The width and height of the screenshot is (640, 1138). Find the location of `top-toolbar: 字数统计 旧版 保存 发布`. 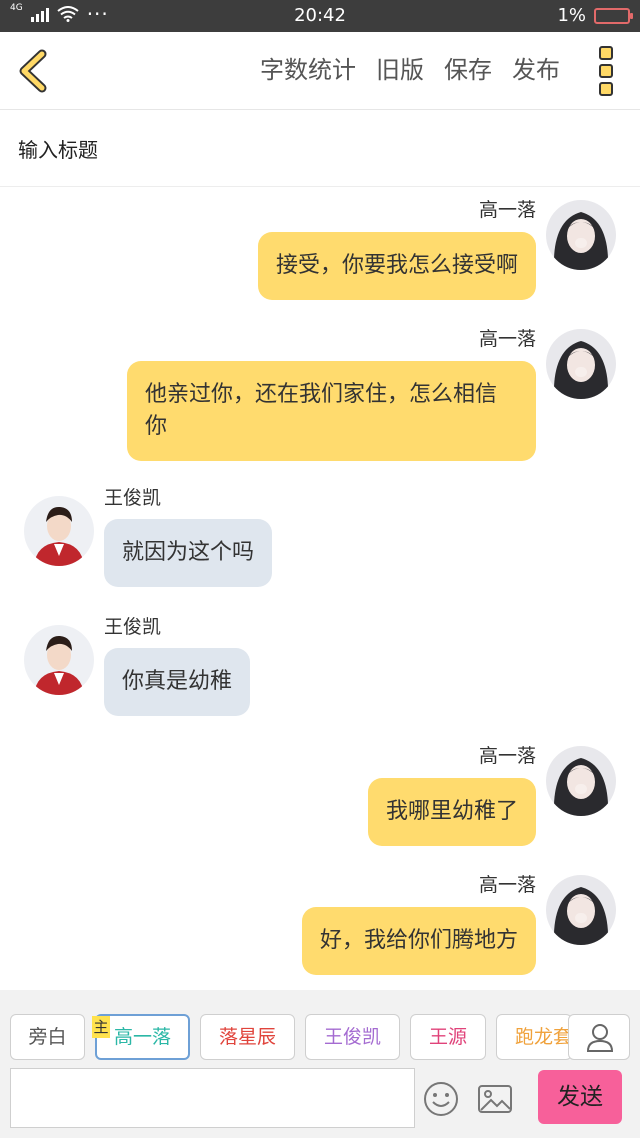

top-toolbar: 字数统计 旧版 保存 发布 is located at coordinates (320, 71).